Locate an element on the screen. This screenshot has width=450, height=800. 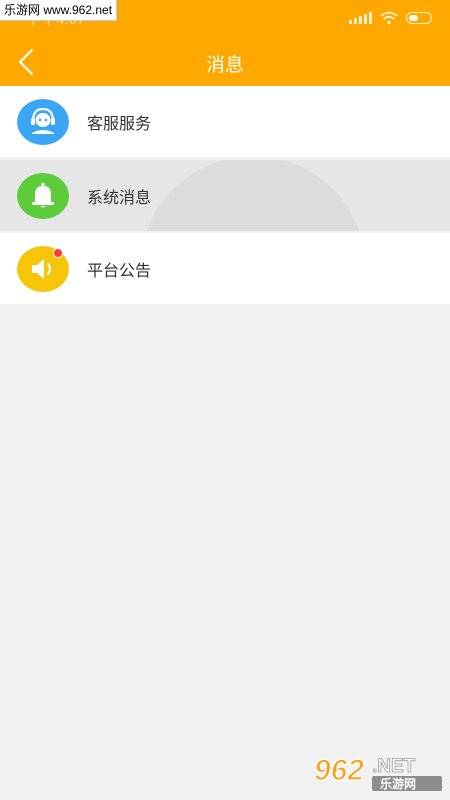
ripple-effect is located at coordinates (253, 195).